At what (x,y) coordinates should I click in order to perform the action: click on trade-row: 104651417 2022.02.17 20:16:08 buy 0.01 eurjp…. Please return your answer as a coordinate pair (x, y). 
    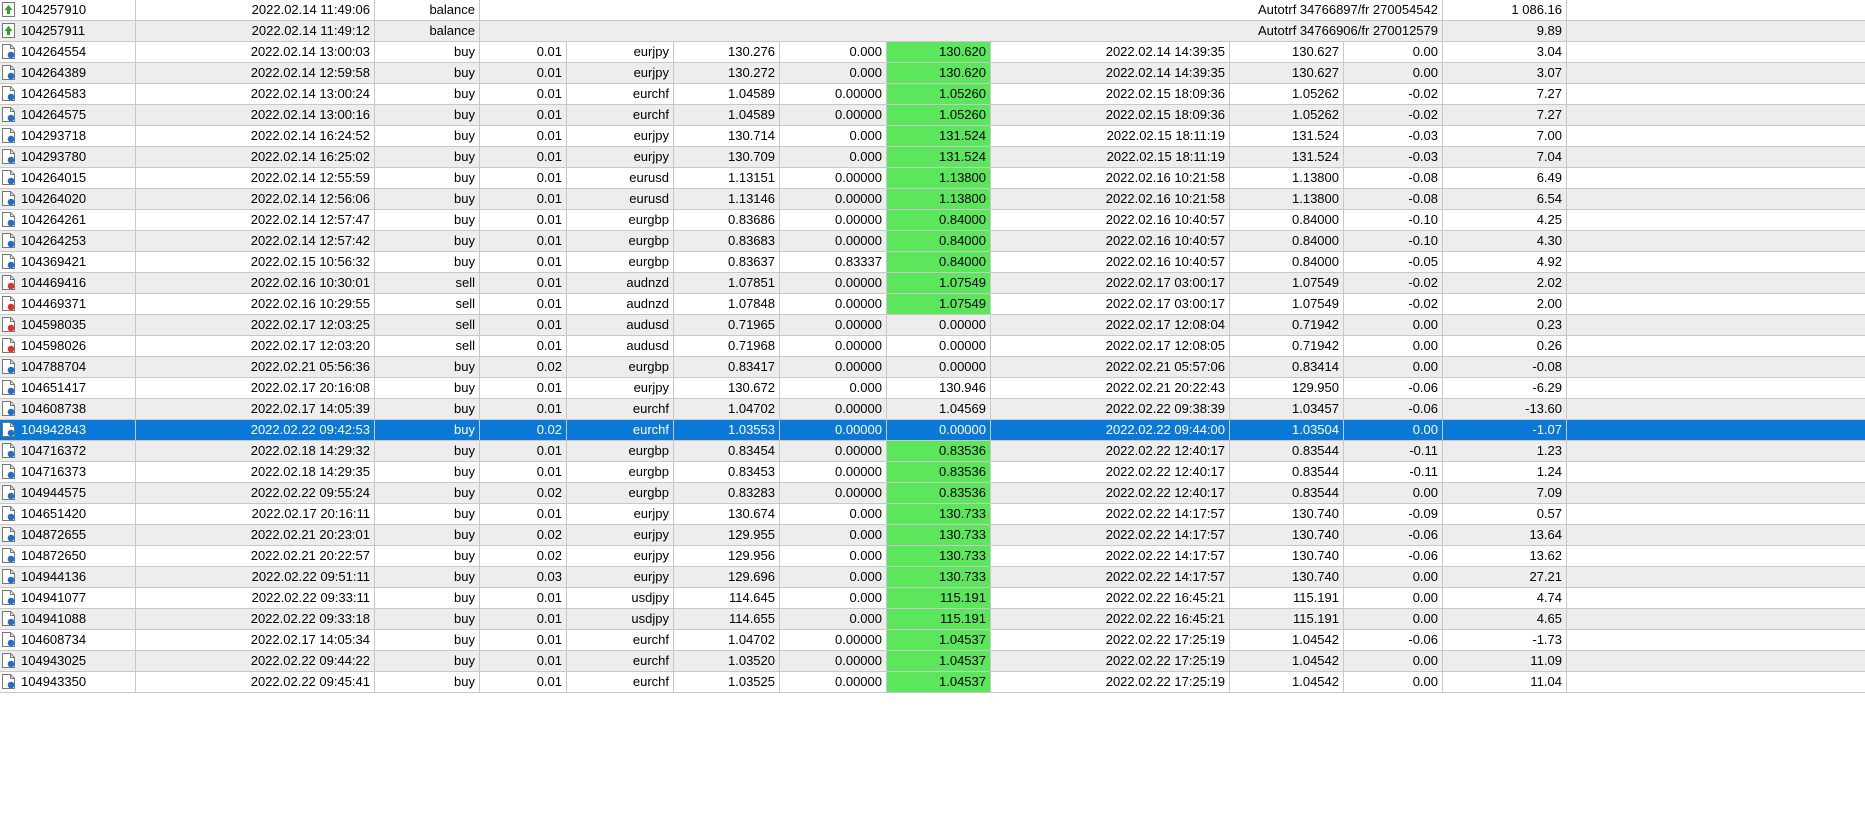
    Looking at the image, I should click on (932, 388).